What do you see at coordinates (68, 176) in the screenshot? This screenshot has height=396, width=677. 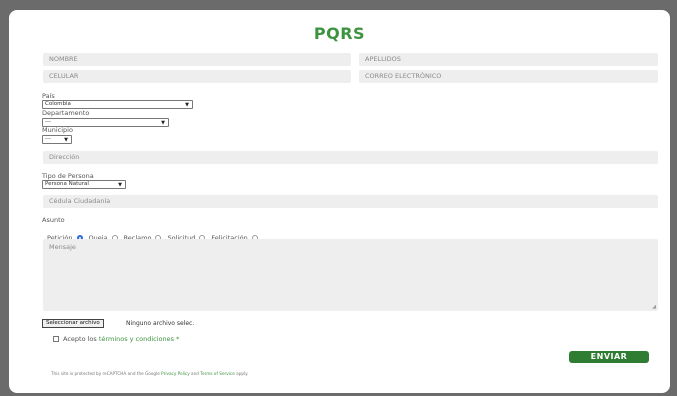 I see `tipo-persona-label: Tipo de Persona` at bounding box center [68, 176].